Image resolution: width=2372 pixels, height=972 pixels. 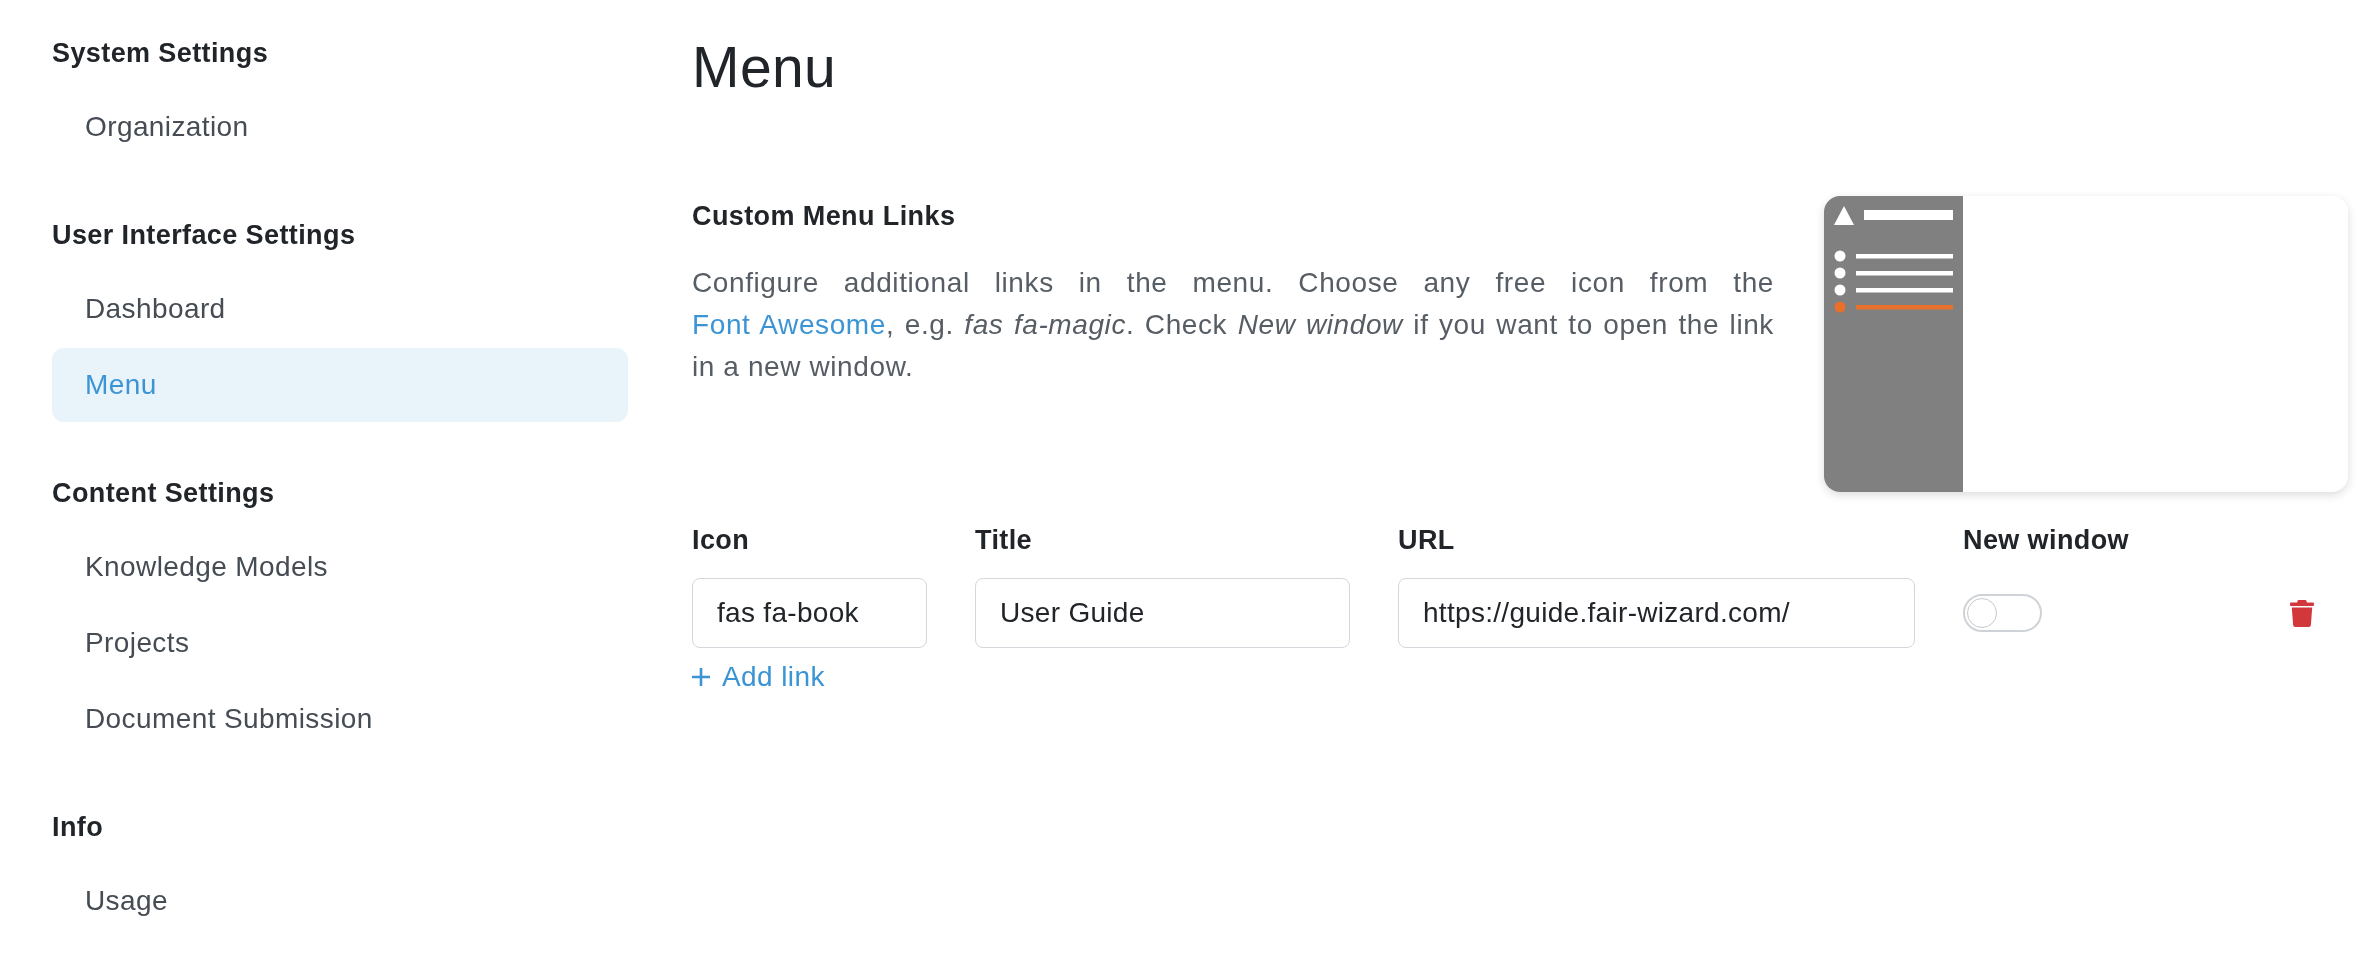 What do you see at coordinates (1427, 540) in the screenshot?
I see `column-label: URL` at bounding box center [1427, 540].